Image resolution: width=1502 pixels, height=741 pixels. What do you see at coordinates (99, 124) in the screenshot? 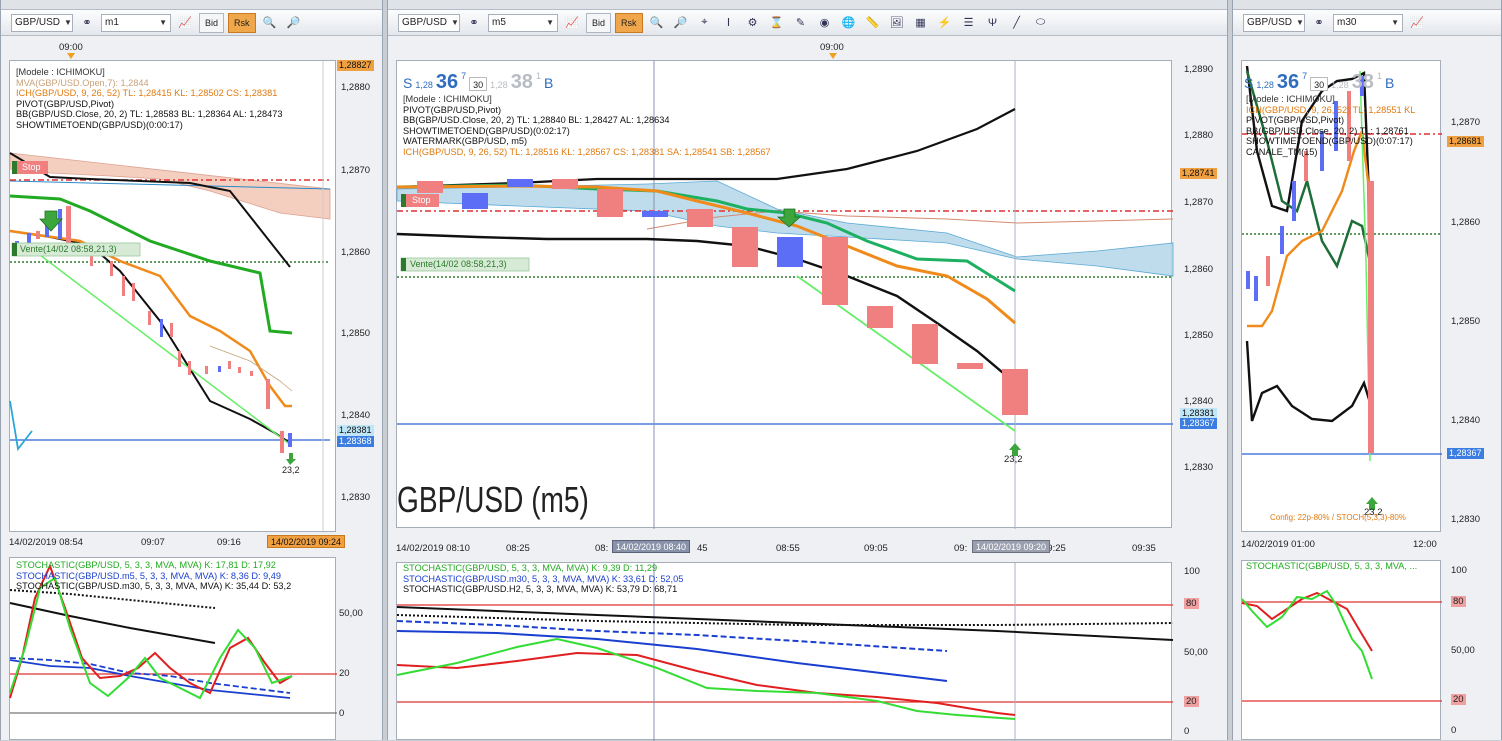
I see `legend-line: SHOWTIMETOEND(GBP/USD)(0:00:17)` at bounding box center [99, 124].